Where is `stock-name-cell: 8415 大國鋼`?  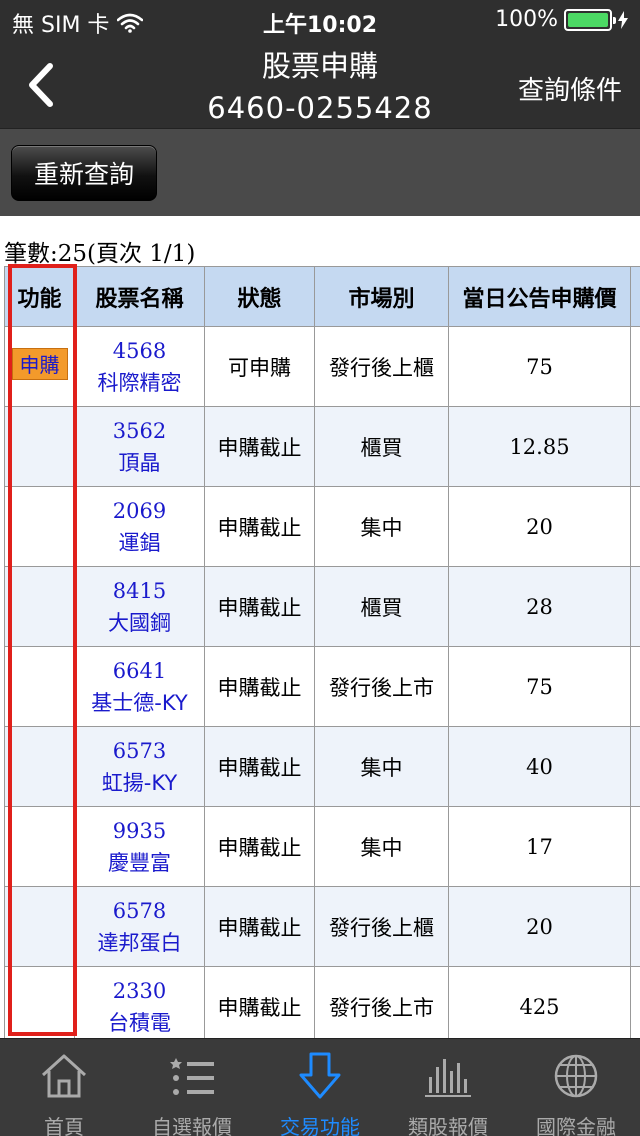 stock-name-cell: 8415 大國鋼 is located at coordinates (139, 606).